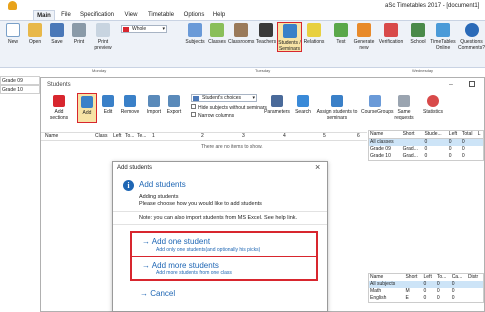 The width and height of the screenshot is (485, 312). Describe the element at coordinates (471, 37) in the screenshot. I see `questions-button: Questions Comments?` at that location.